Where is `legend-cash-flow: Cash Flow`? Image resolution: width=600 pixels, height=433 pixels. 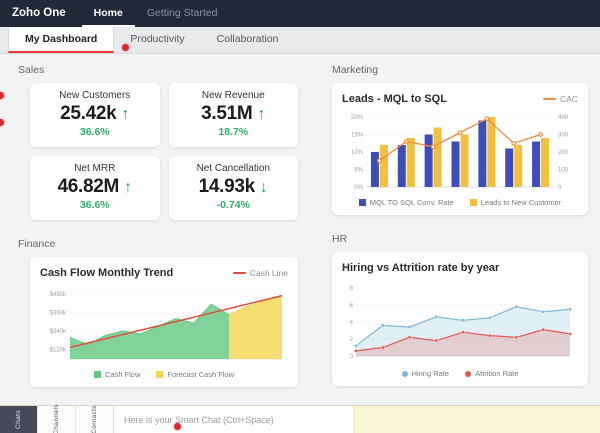
legend-cash-flow: Cash Flow is located at coordinates (116, 374).